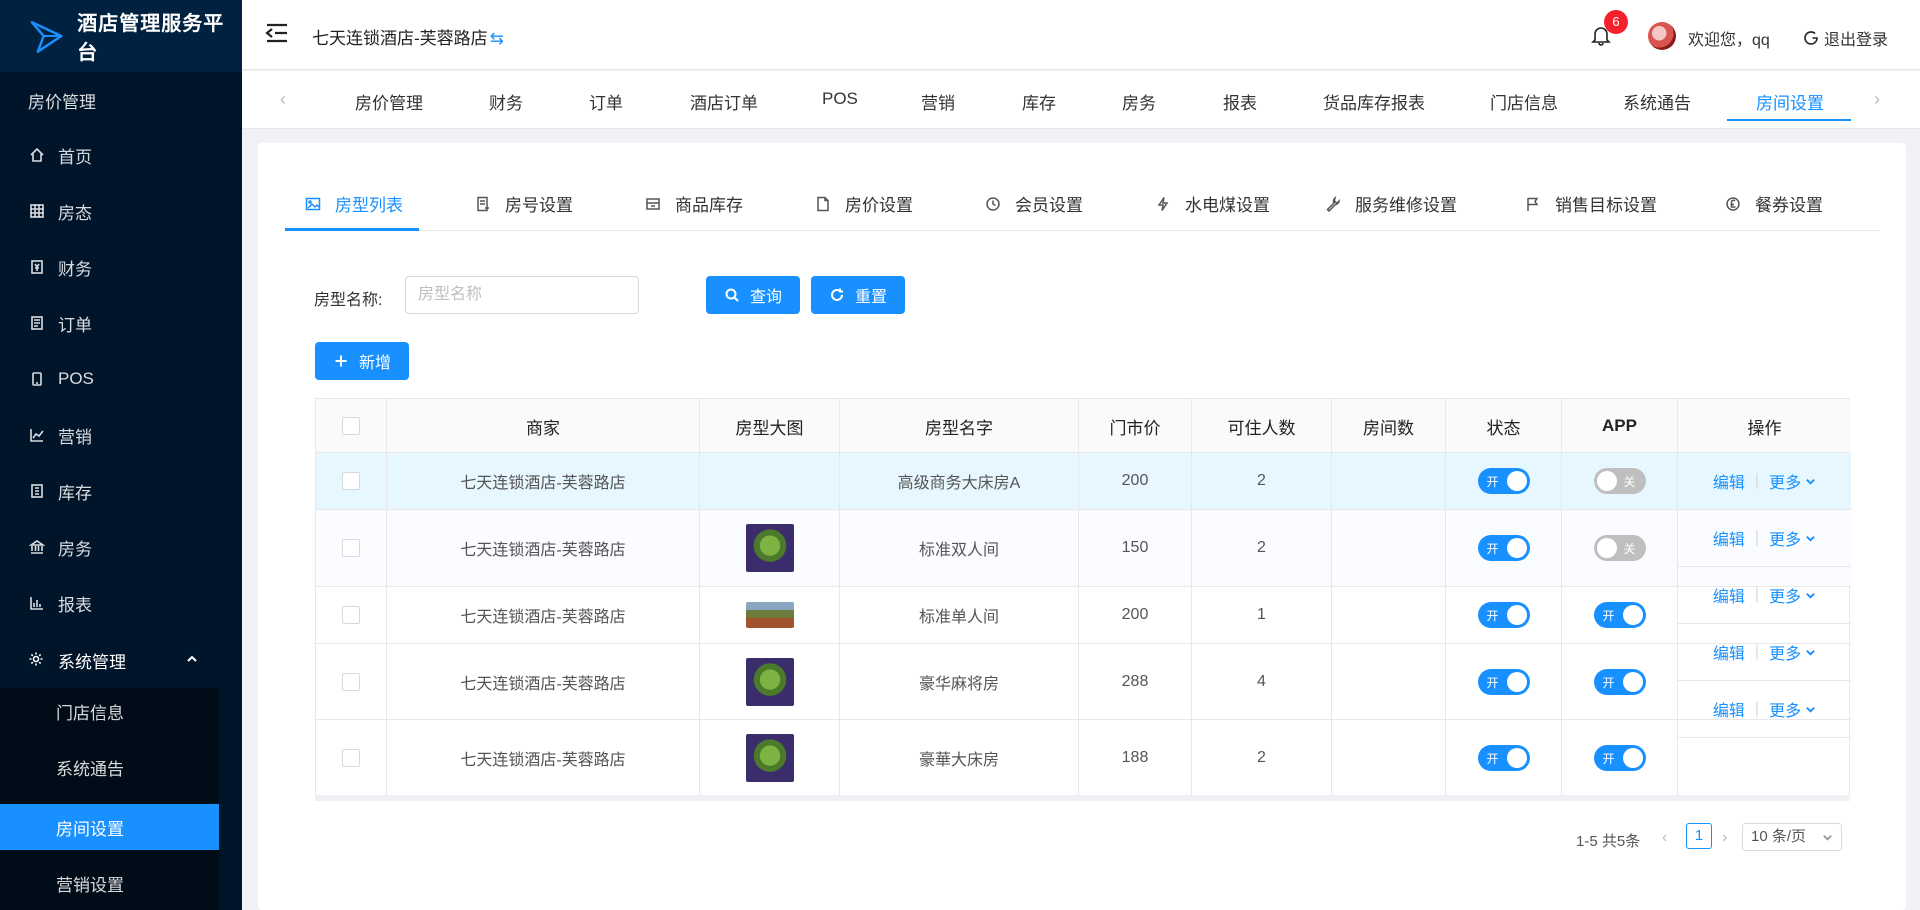  What do you see at coordinates (121, 267) in the screenshot?
I see `sidebar-item-finance: 财务` at bounding box center [121, 267].